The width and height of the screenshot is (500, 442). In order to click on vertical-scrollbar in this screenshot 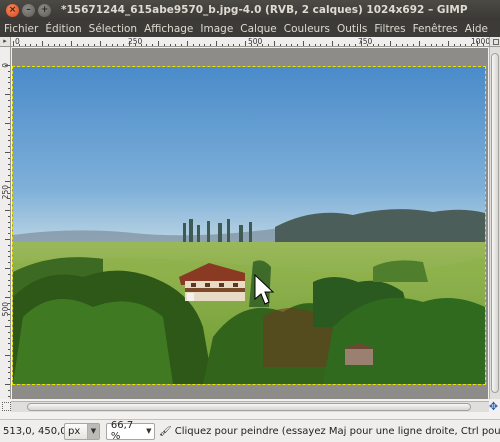, I will do `click(494, 223)`.